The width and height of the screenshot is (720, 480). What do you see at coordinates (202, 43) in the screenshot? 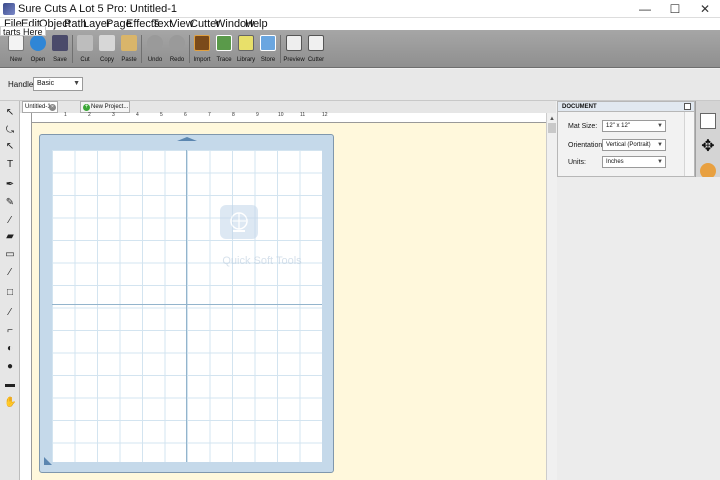
I see `import-icon` at bounding box center [202, 43].